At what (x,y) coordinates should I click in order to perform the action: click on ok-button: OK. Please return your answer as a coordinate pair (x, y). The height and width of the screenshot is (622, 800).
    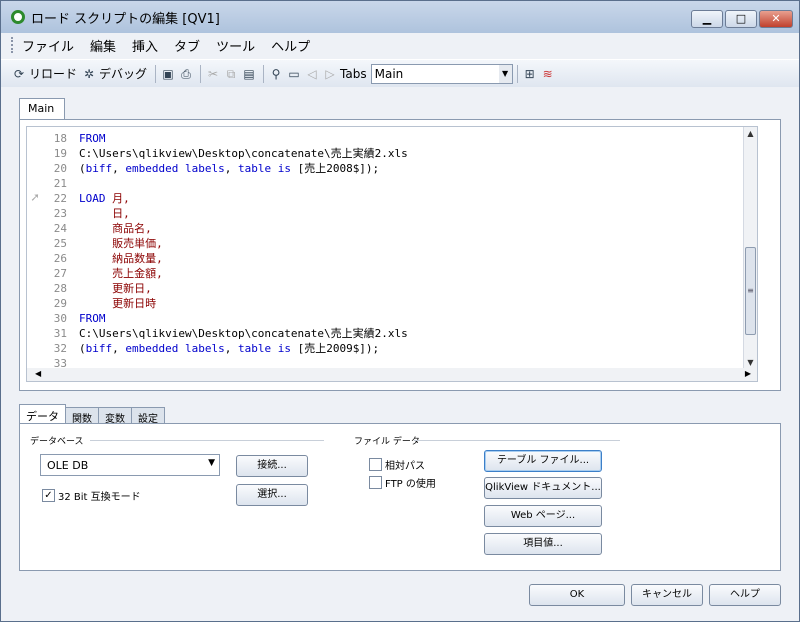
    Looking at the image, I should click on (577, 595).